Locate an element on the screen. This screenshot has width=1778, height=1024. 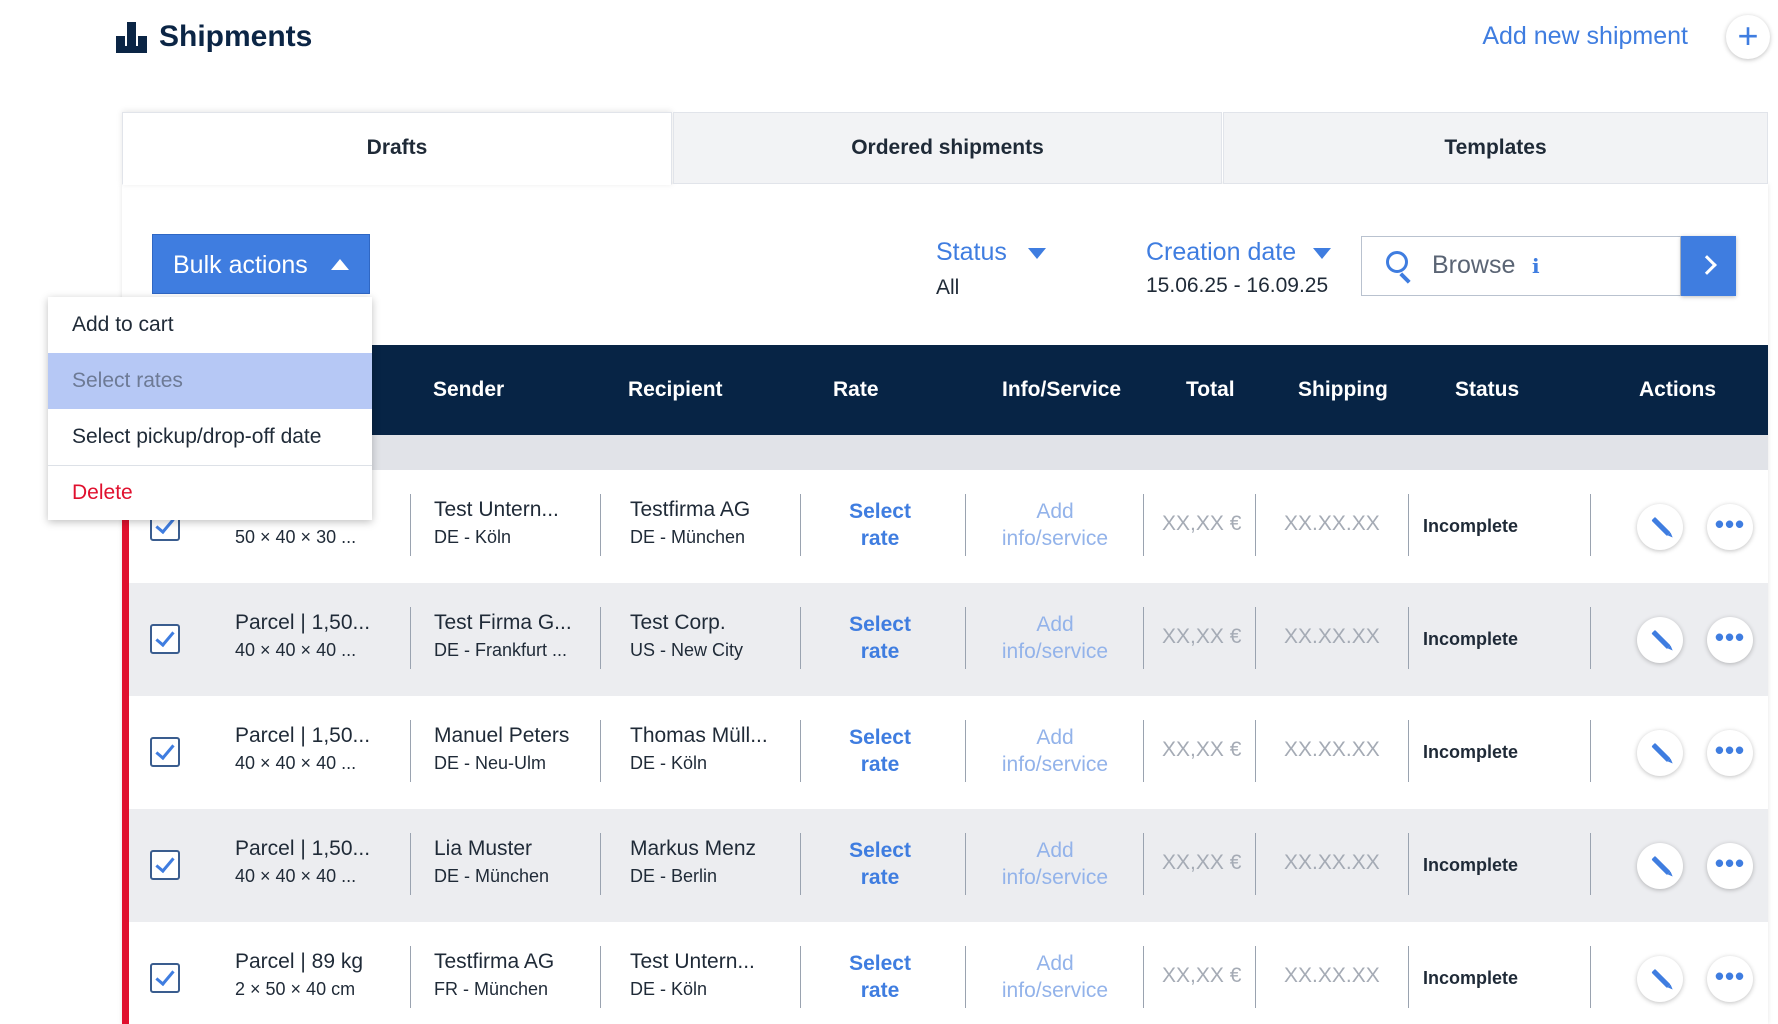
column-header-total: Total is located at coordinates (1210, 390).